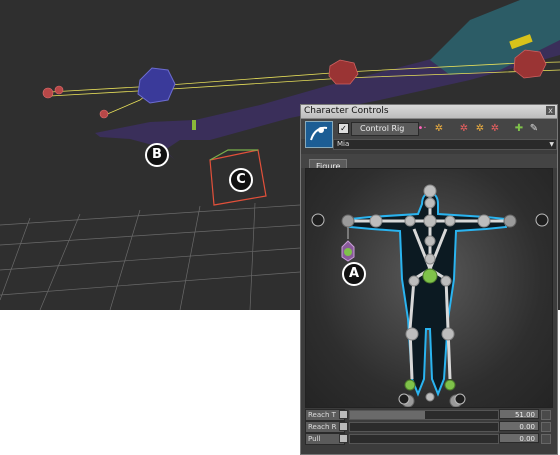 The width and height of the screenshot is (560, 455). I want to click on reach-r-row: Reach R 0.00, so click(429, 427).